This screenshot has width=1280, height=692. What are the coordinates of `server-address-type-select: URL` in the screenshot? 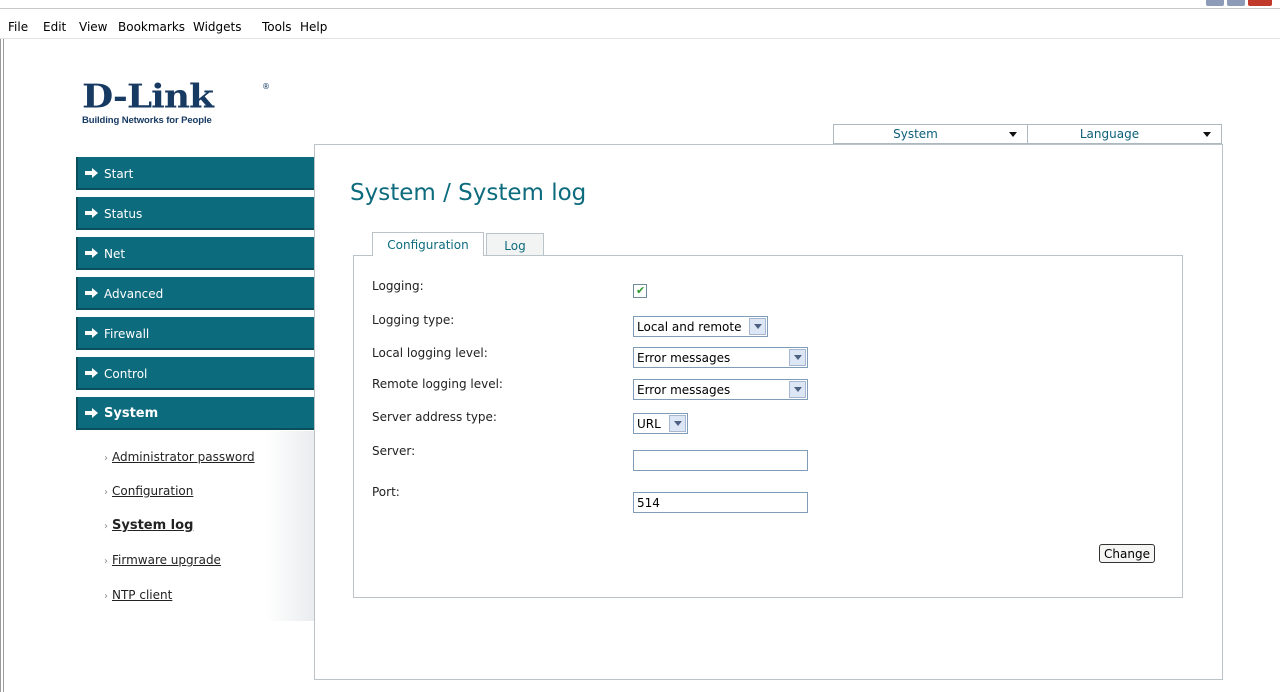 It's located at (660, 423).